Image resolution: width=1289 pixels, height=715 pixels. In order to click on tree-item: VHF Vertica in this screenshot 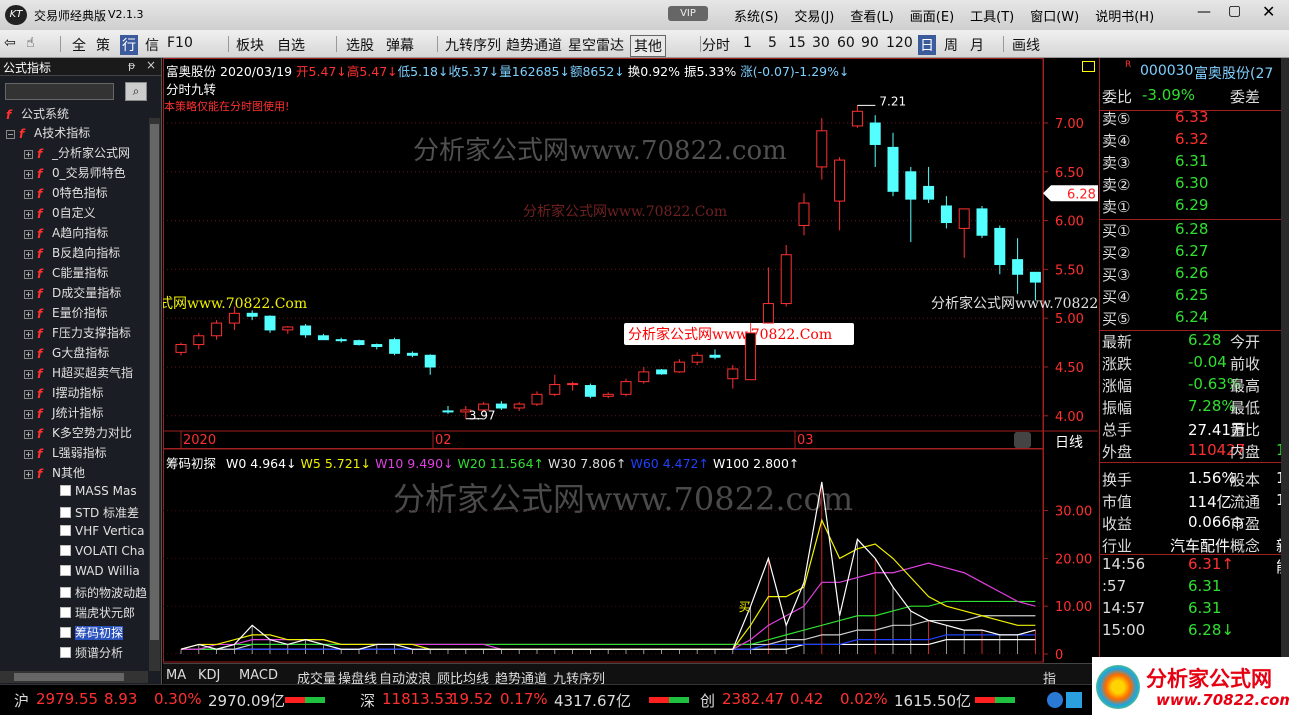, I will do `click(103, 534)`.